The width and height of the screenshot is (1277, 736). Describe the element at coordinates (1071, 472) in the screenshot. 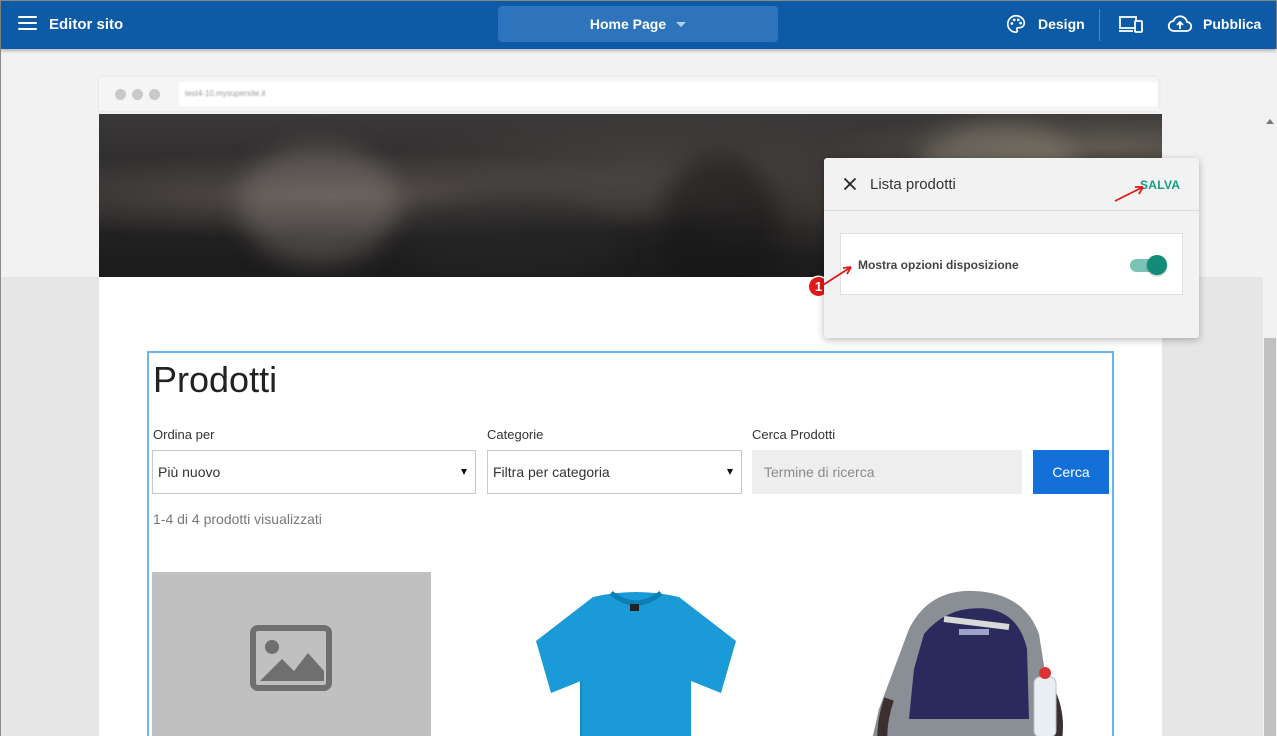

I see `search-button: Cerca` at that location.